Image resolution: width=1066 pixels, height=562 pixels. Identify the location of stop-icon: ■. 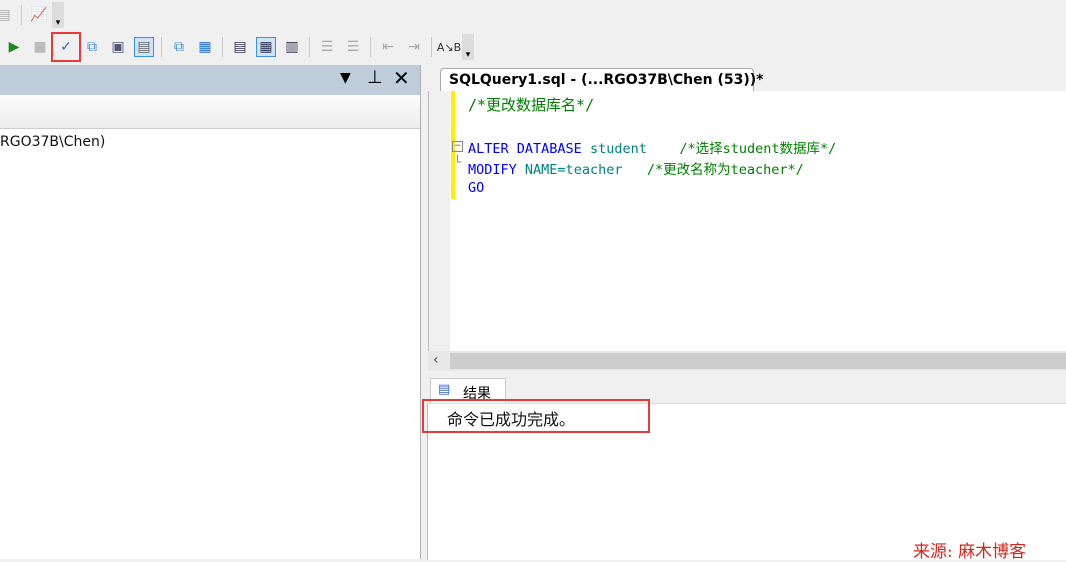
(40, 47).